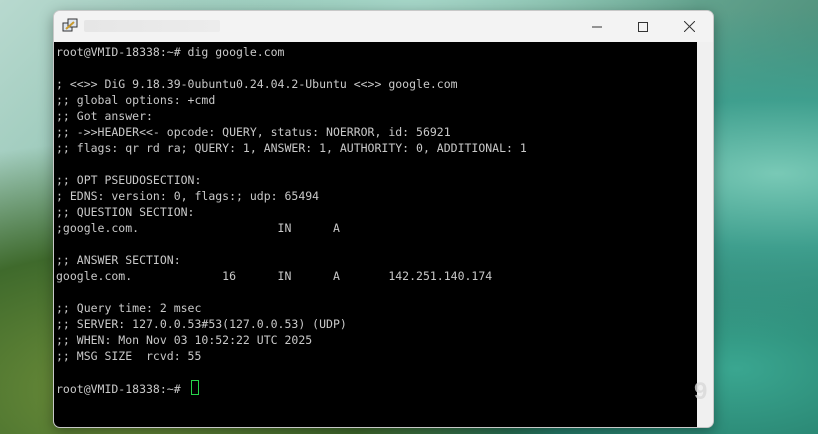 This screenshot has width=818, height=434. What do you see at coordinates (136, 100) in the screenshot?
I see `terminal-line: ;; global options: +cmd` at bounding box center [136, 100].